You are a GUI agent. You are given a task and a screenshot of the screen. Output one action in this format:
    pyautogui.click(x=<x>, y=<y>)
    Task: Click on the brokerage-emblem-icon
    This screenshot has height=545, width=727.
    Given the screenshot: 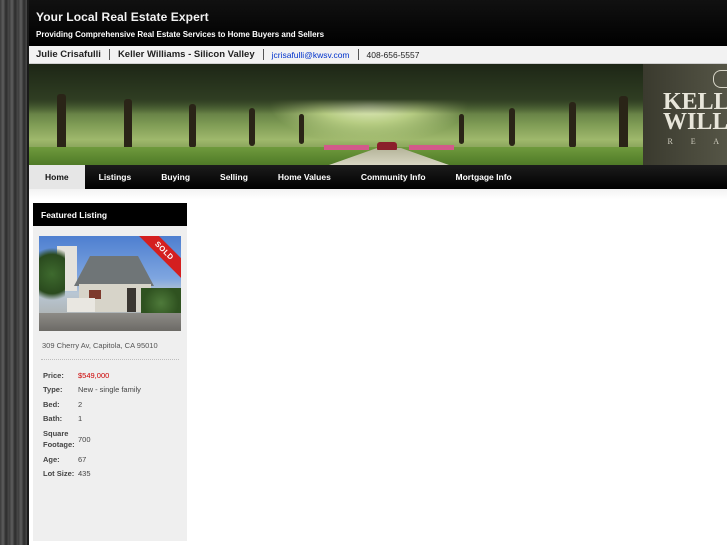 What is the action you would take?
    pyautogui.click(x=720, y=79)
    